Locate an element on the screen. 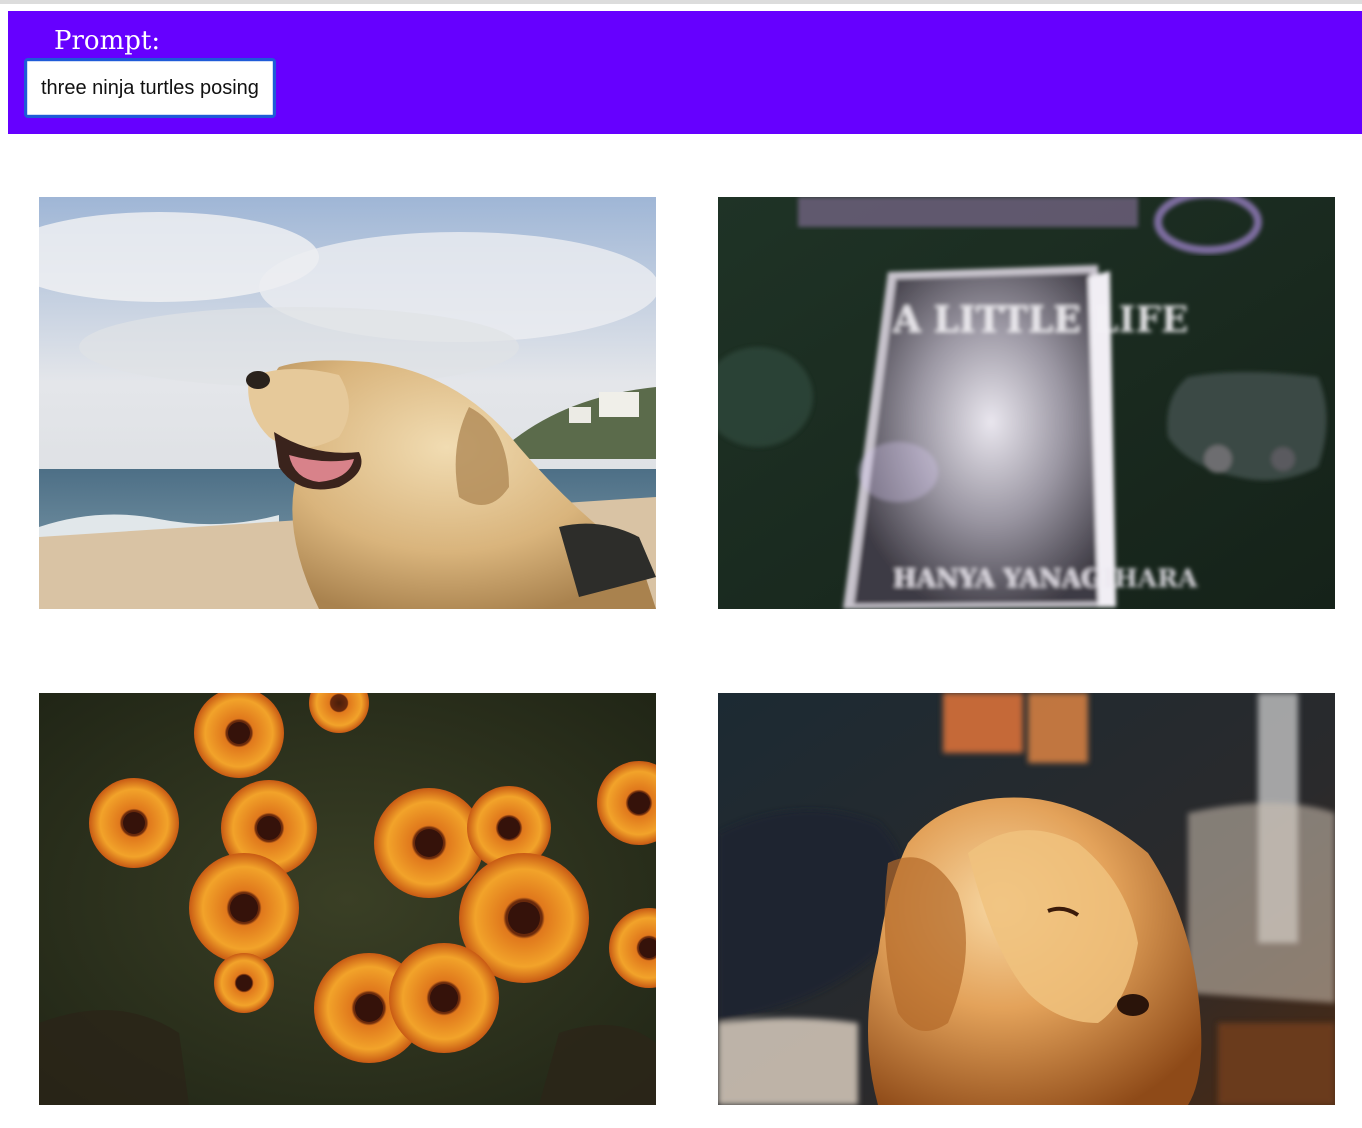 The image size is (1362, 1128). prompt-input is located at coordinates (150, 88).